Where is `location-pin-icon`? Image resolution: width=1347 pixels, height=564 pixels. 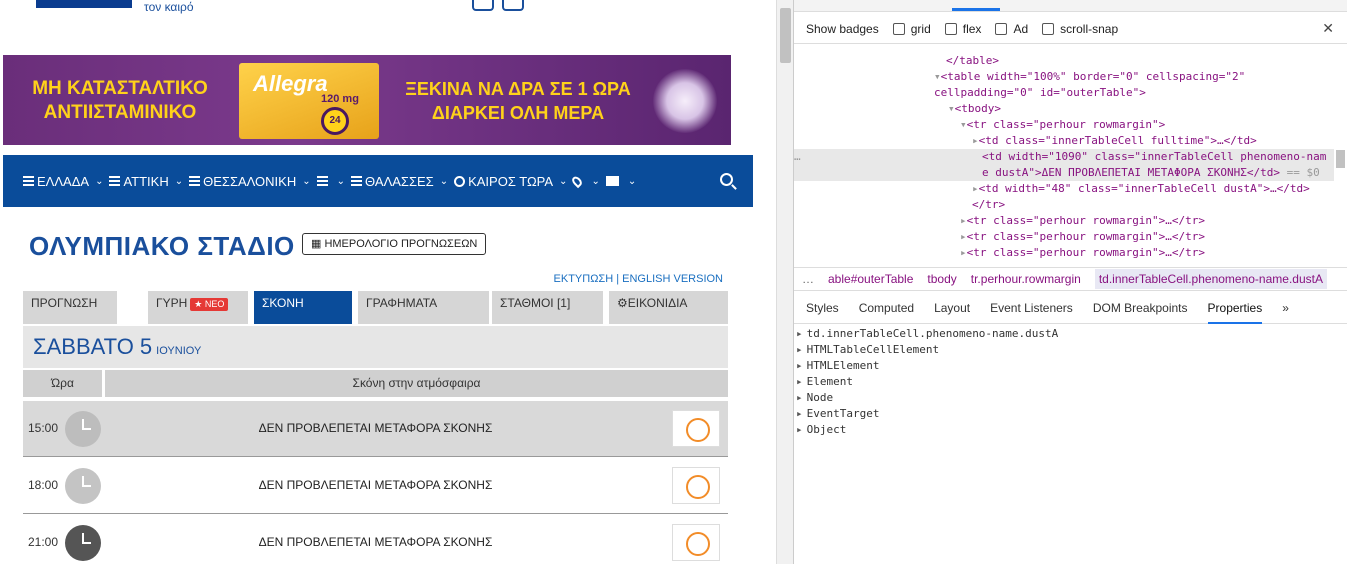 location-pin-icon is located at coordinates (577, 181).